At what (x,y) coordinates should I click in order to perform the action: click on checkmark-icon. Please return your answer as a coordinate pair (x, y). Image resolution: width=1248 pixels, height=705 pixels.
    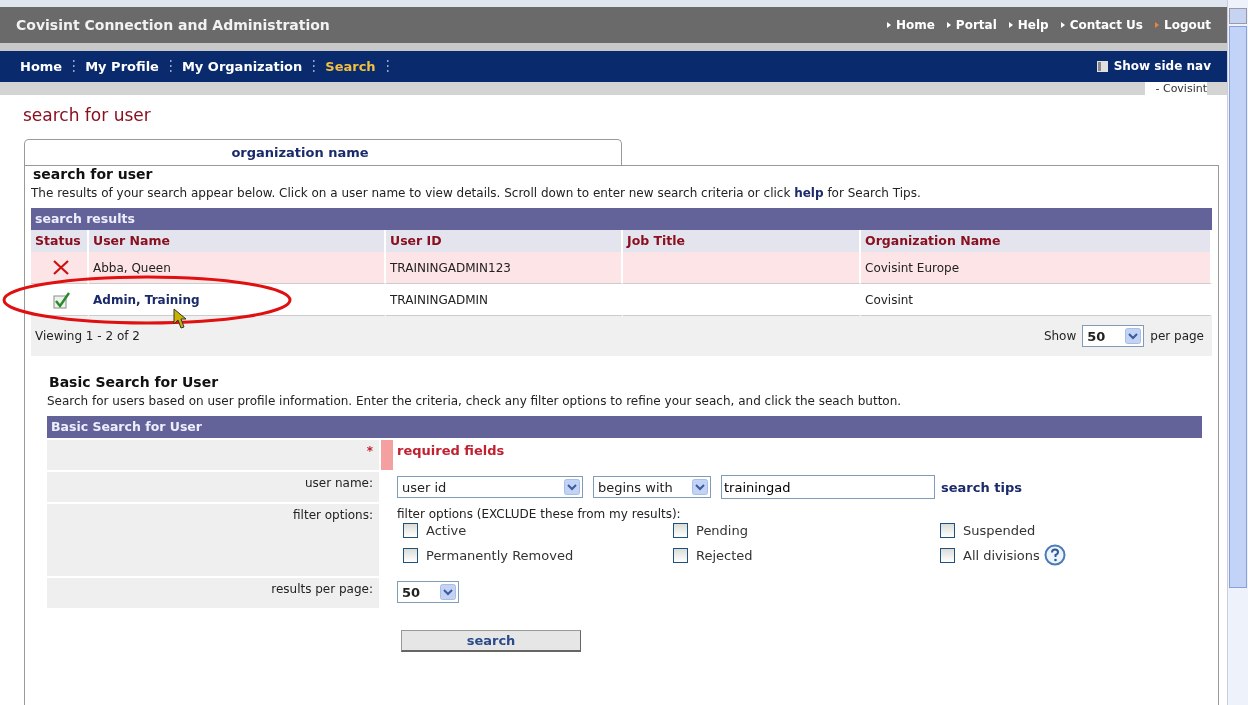
    Looking at the image, I should click on (61, 299).